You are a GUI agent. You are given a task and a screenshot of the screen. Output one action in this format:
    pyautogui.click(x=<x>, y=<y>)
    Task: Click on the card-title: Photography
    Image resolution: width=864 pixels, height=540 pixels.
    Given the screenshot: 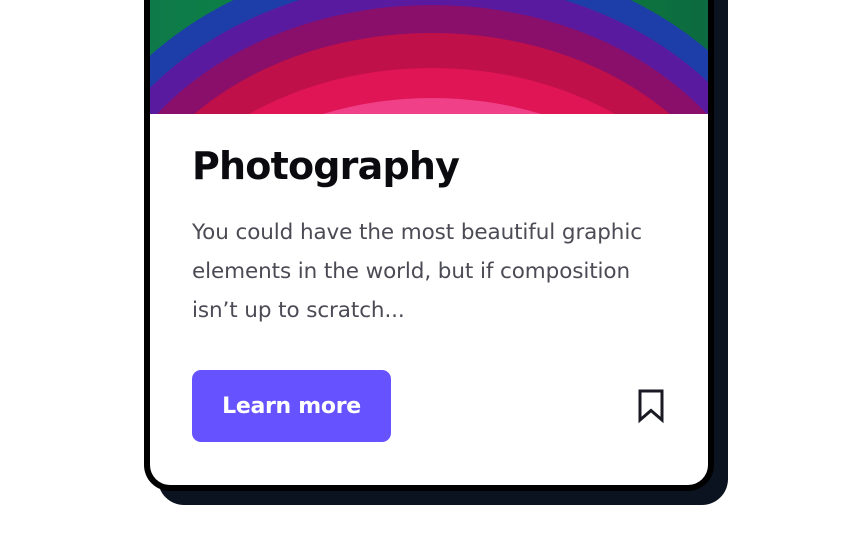 What is the action you would take?
    pyautogui.click(x=326, y=166)
    